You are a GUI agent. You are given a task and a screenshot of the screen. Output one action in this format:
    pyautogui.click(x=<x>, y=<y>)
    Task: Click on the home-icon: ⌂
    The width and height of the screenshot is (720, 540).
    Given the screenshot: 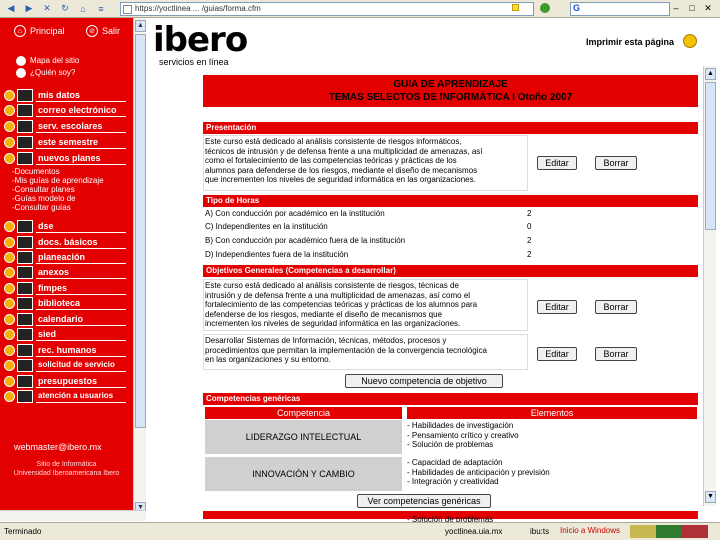 What is the action you would take?
    pyautogui.click(x=83, y=9)
    